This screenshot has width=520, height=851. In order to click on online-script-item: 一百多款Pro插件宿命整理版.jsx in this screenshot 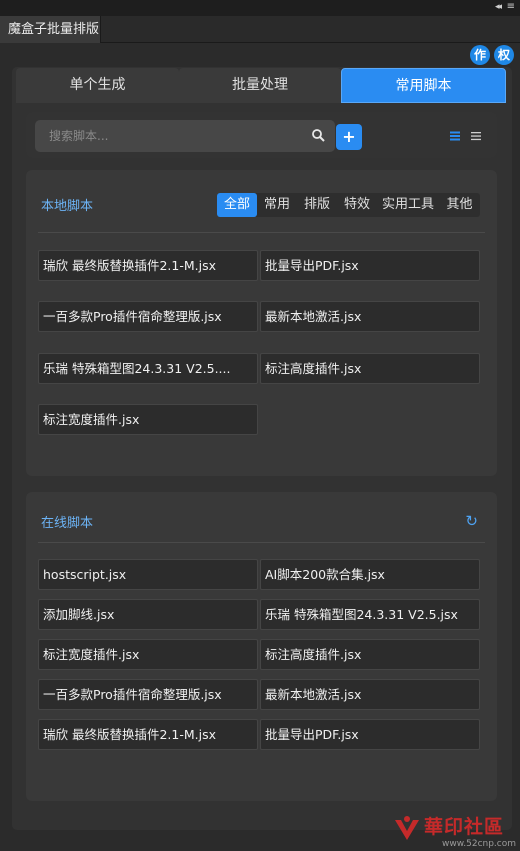, I will do `click(148, 694)`.